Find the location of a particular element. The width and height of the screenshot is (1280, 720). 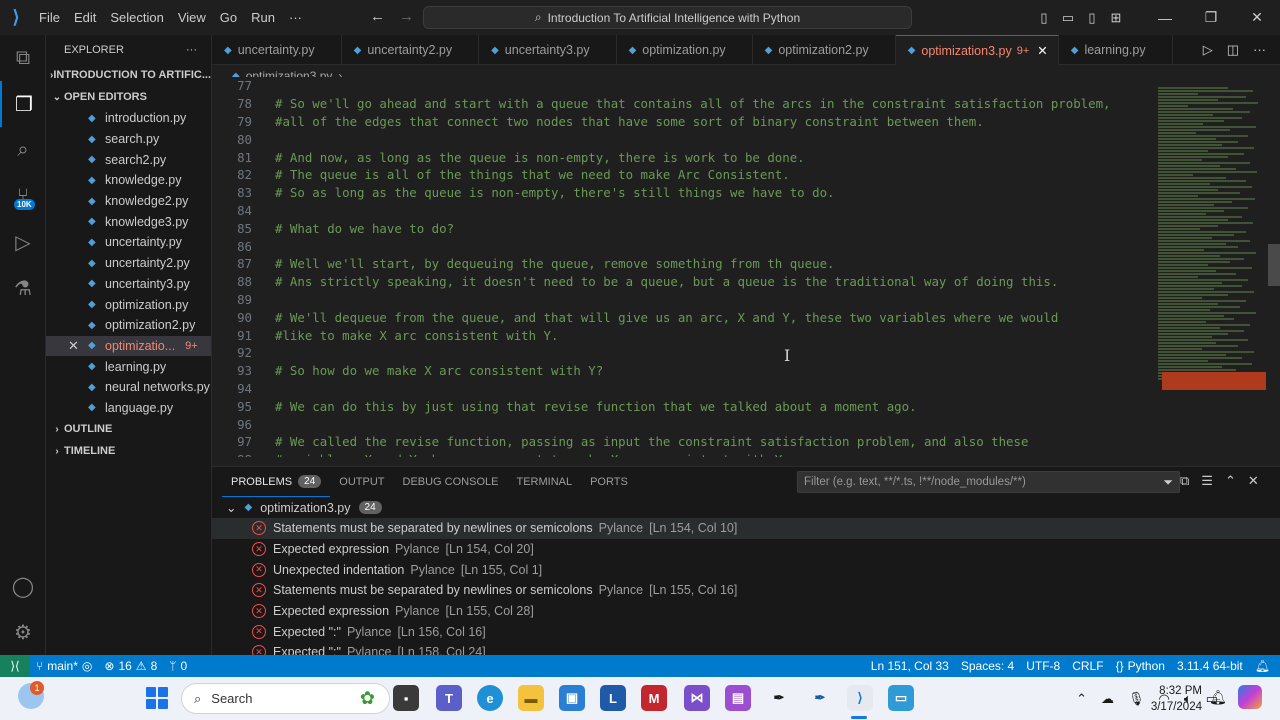

open-editor-item: ◆ learning.py is located at coordinates (128, 366).